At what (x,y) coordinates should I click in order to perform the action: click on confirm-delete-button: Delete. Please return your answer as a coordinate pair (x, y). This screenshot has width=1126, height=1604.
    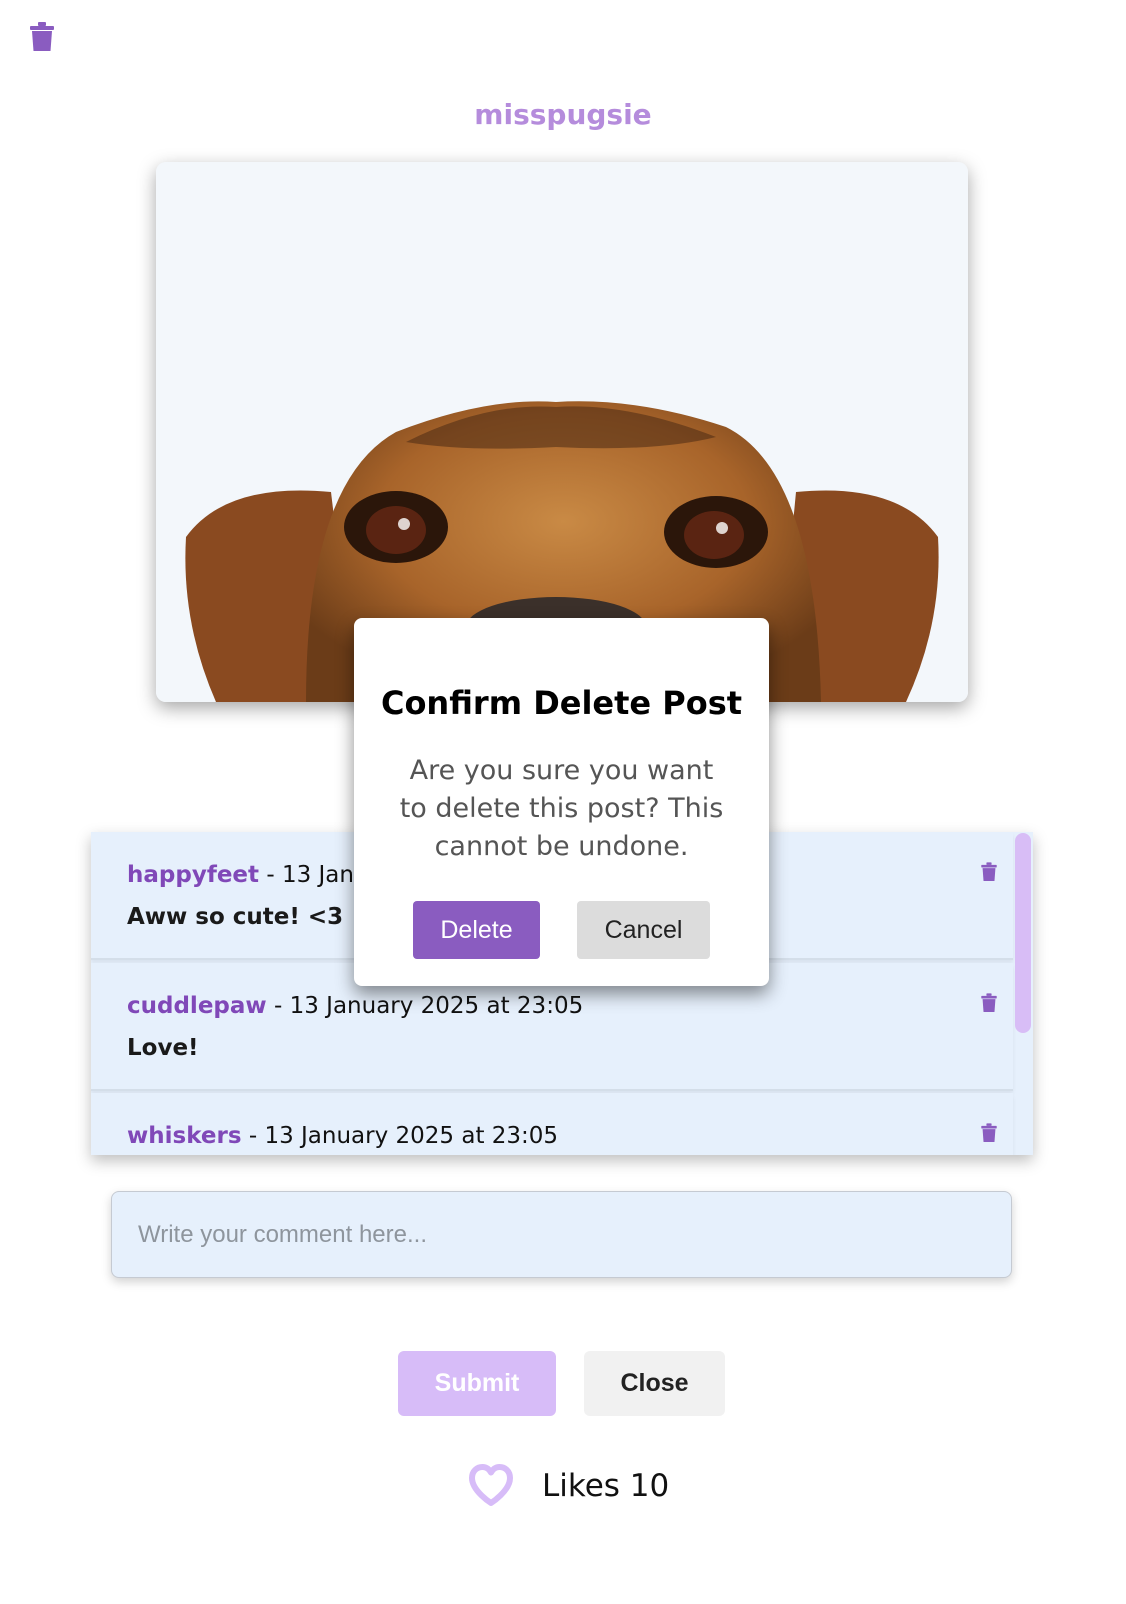
    Looking at the image, I should click on (476, 930).